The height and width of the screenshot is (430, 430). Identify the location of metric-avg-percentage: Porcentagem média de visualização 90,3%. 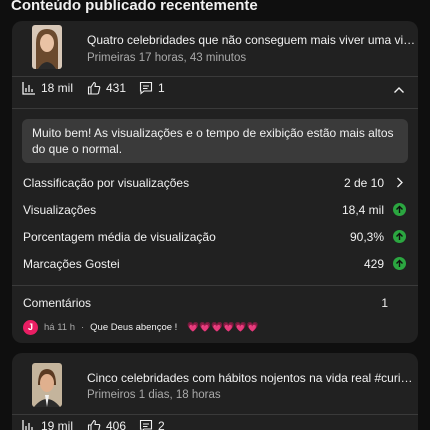
(214, 239).